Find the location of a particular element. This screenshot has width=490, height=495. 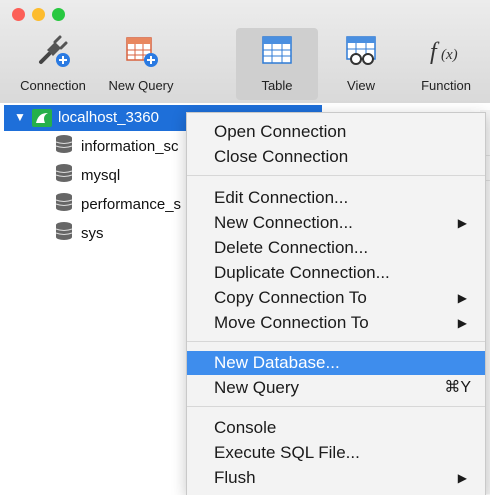

menu-item-copy-connection-to: Copy Connection To ▶ is located at coordinates (336, 298).